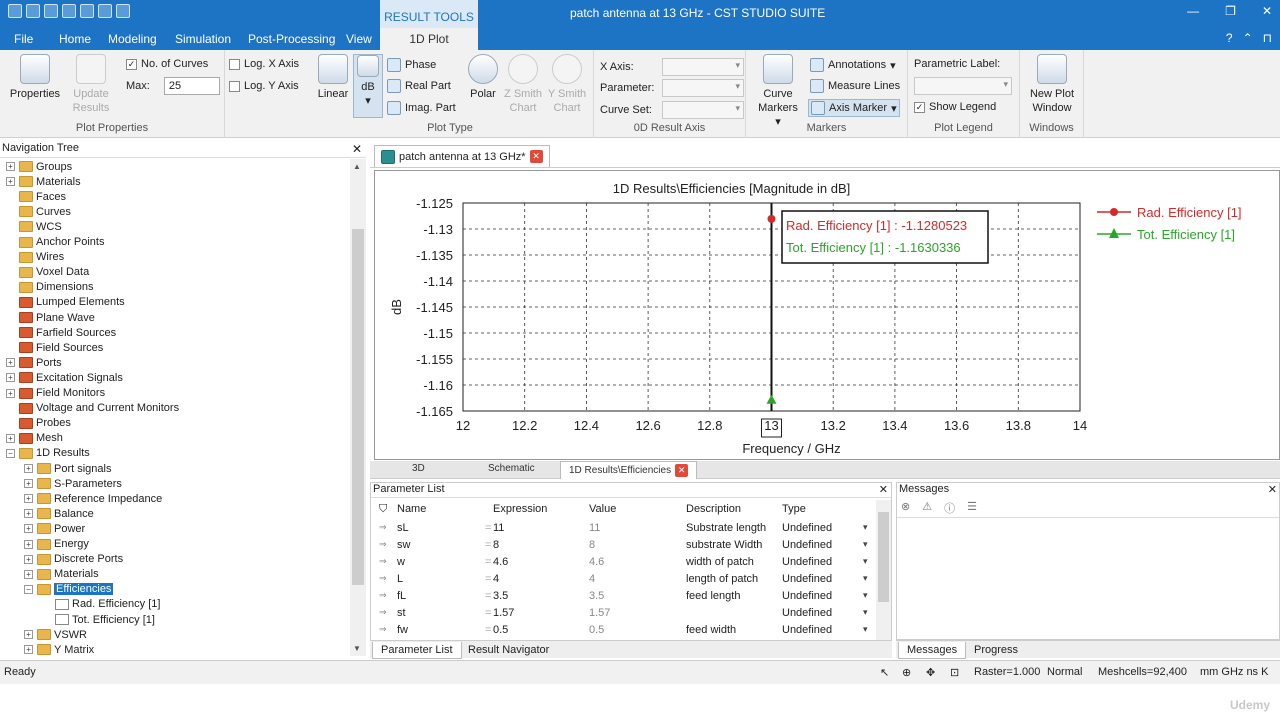 This screenshot has width=1280, height=720. Describe the element at coordinates (28, 589) in the screenshot. I see `expand-toggle-icon: −` at that location.